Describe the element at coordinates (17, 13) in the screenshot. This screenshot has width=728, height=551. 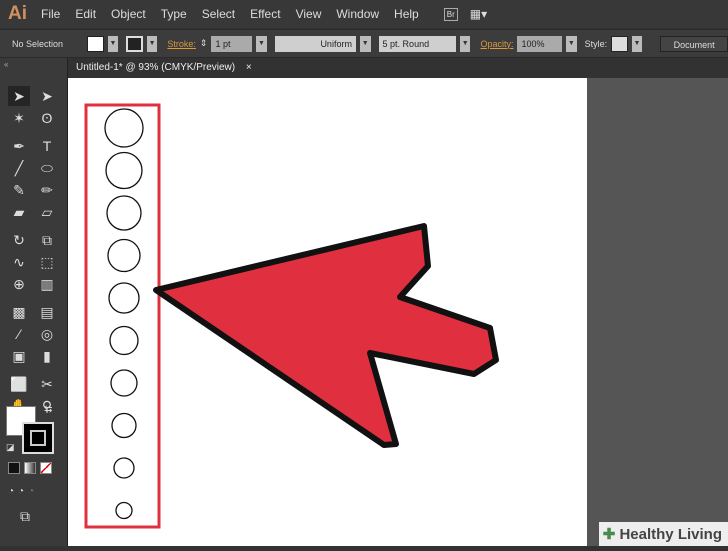
I see `app-logo: Ai` at that location.